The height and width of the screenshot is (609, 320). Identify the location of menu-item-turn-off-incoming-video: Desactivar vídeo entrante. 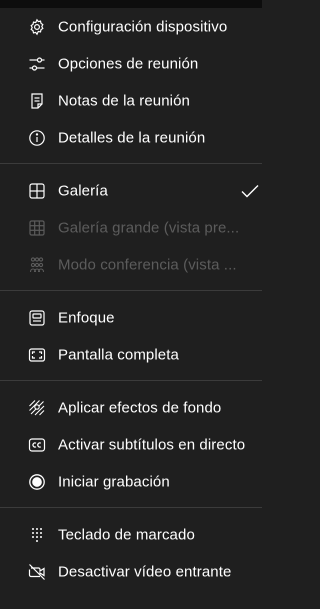
(131, 571).